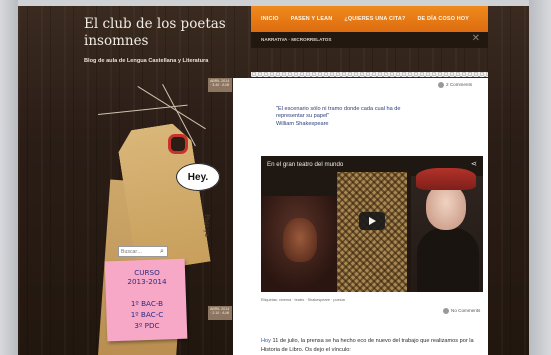  I want to click on window-left-border, so click(9, 177).